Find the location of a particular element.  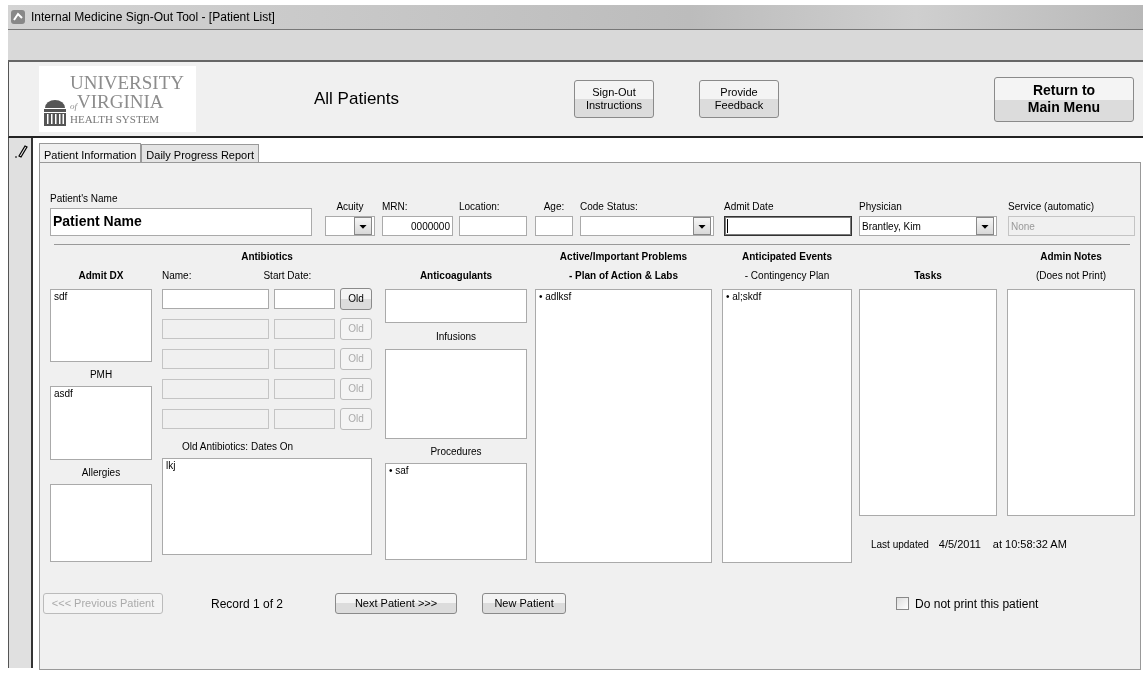

record-counter: Record 1 of 2 is located at coordinates (247, 604).